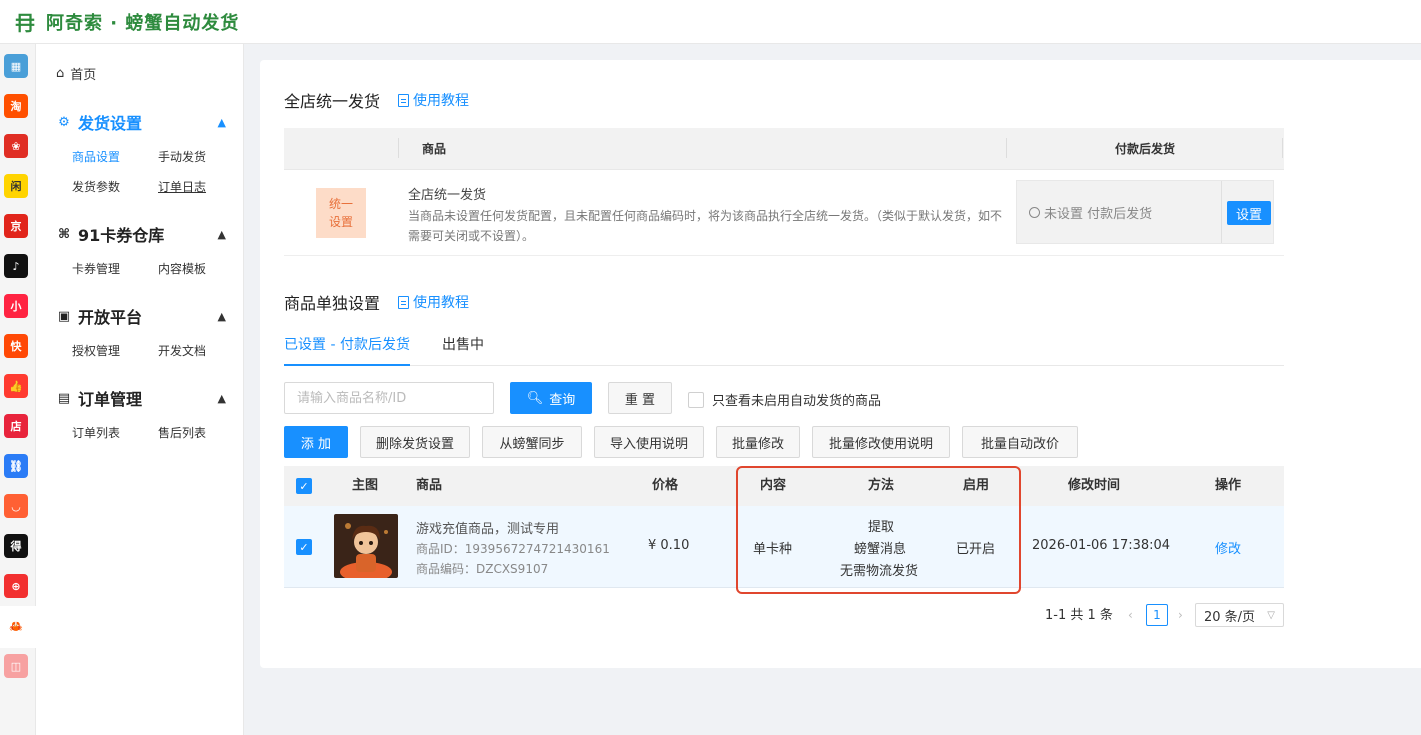  I want to click on sidebar-group-open-platform: ▣ 开放平台 ▲, so click(141, 316).